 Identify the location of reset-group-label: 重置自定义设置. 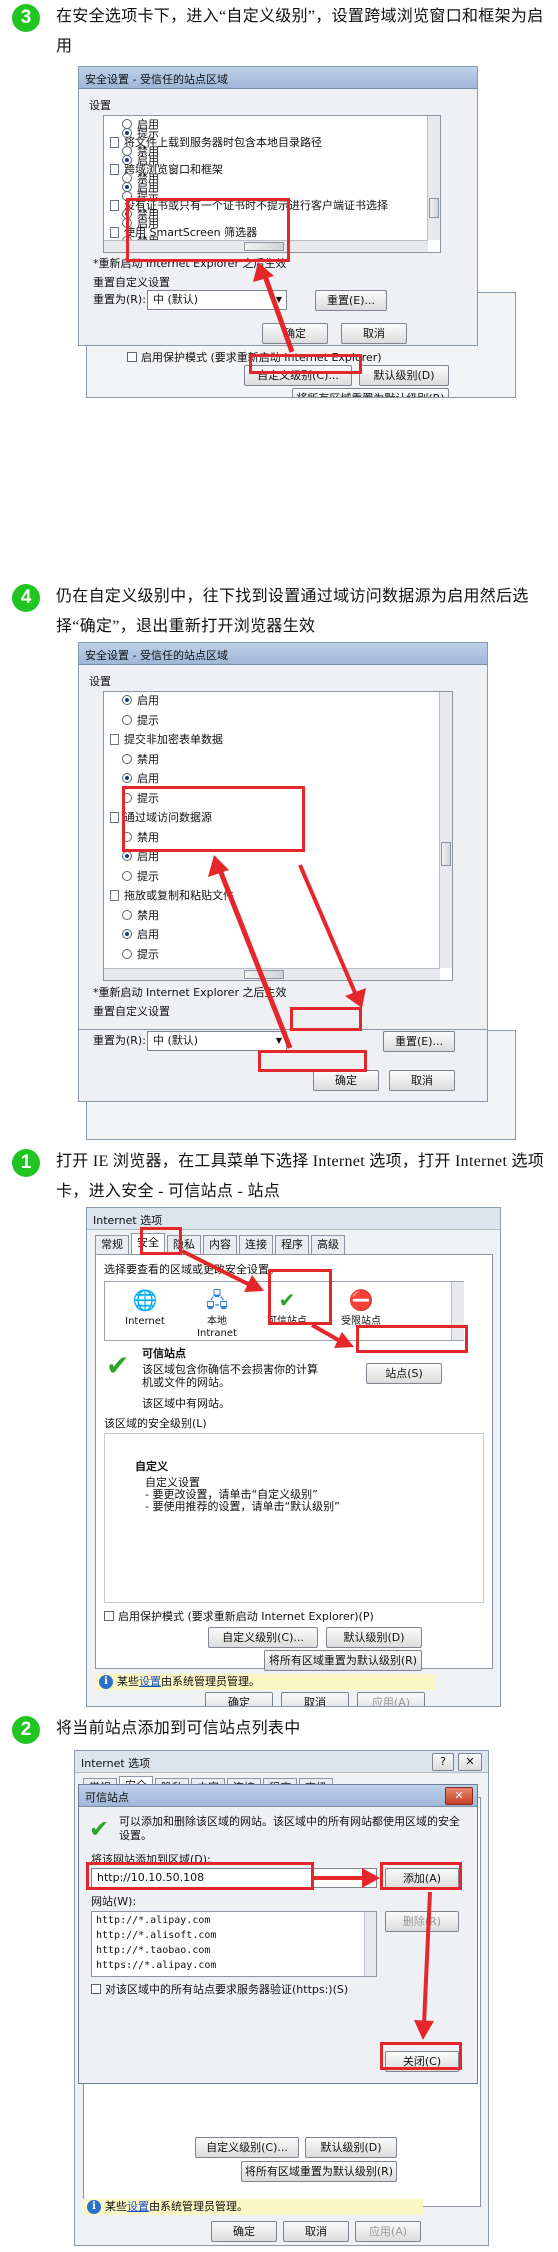
(131, 1011).